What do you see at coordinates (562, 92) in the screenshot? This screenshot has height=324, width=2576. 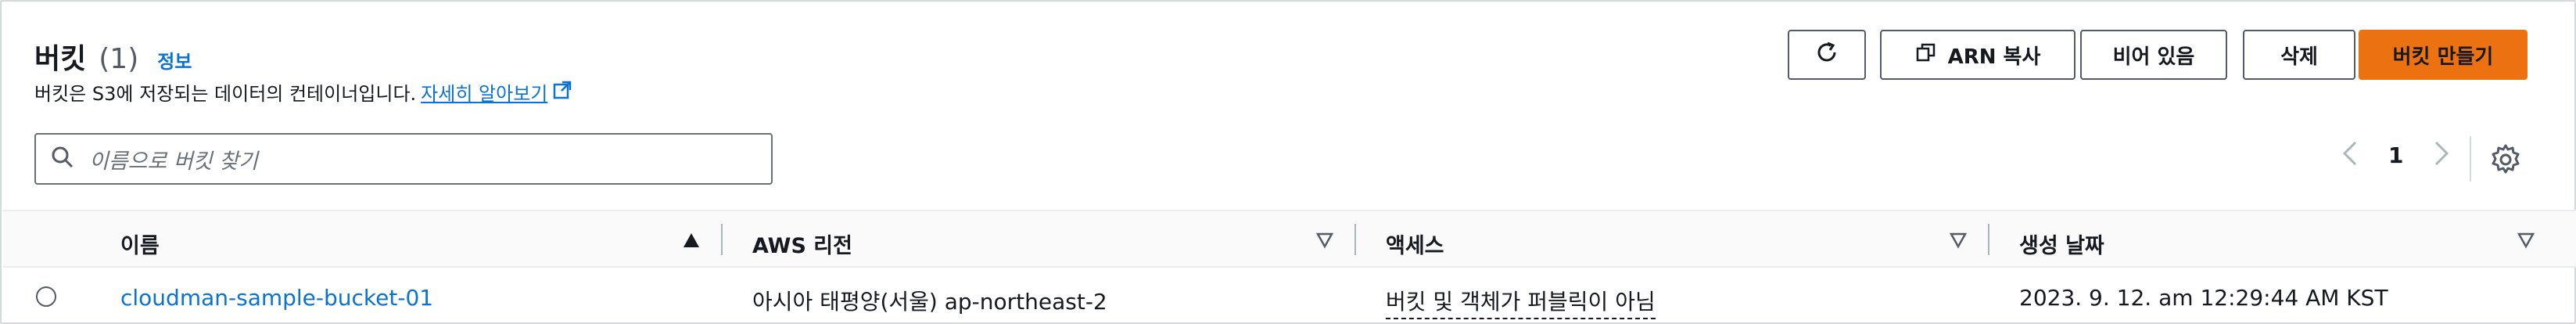 I see `external-link-icon` at bounding box center [562, 92].